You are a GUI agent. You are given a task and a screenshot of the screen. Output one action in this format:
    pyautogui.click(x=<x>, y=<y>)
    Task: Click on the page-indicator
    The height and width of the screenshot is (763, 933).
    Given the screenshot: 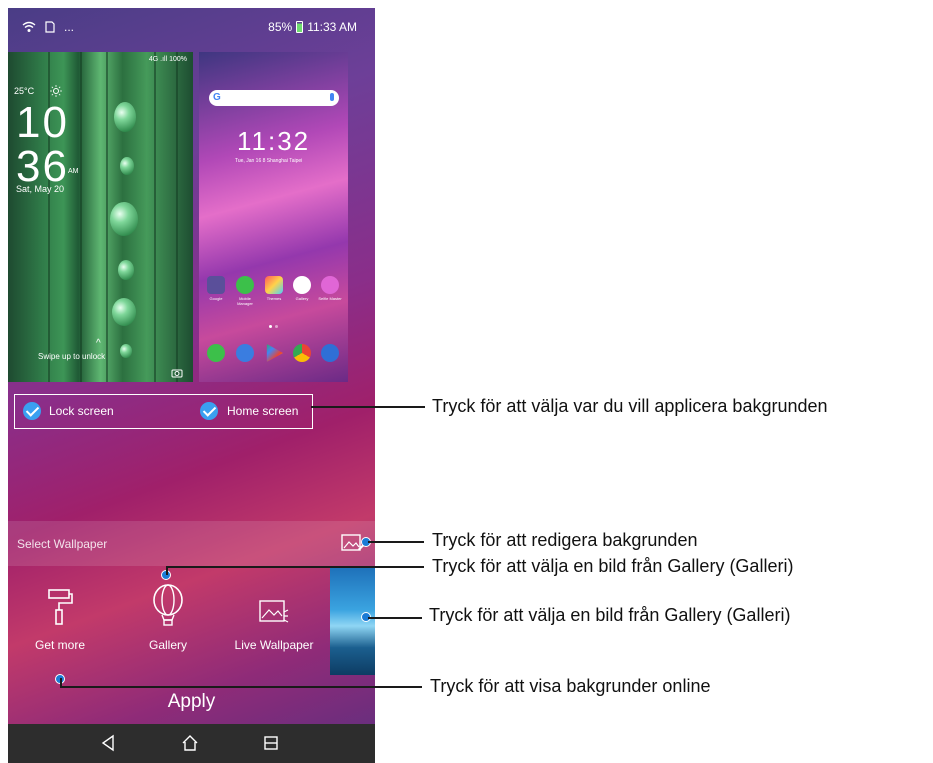 What is the action you would take?
    pyautogui.click(x=274, y=326)
    